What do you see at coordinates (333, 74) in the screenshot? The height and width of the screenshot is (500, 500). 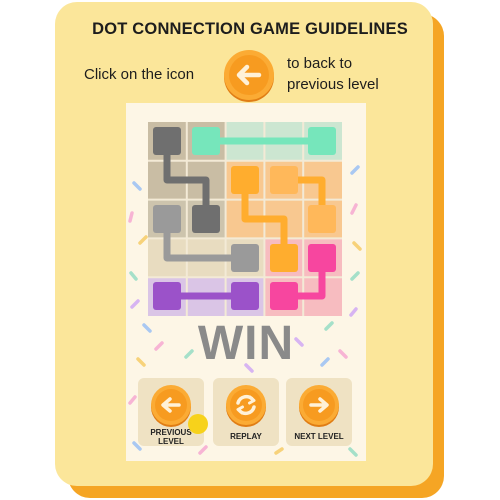 I see `instruction-text-right: to back to previous level` at bounding box center [333, 74].